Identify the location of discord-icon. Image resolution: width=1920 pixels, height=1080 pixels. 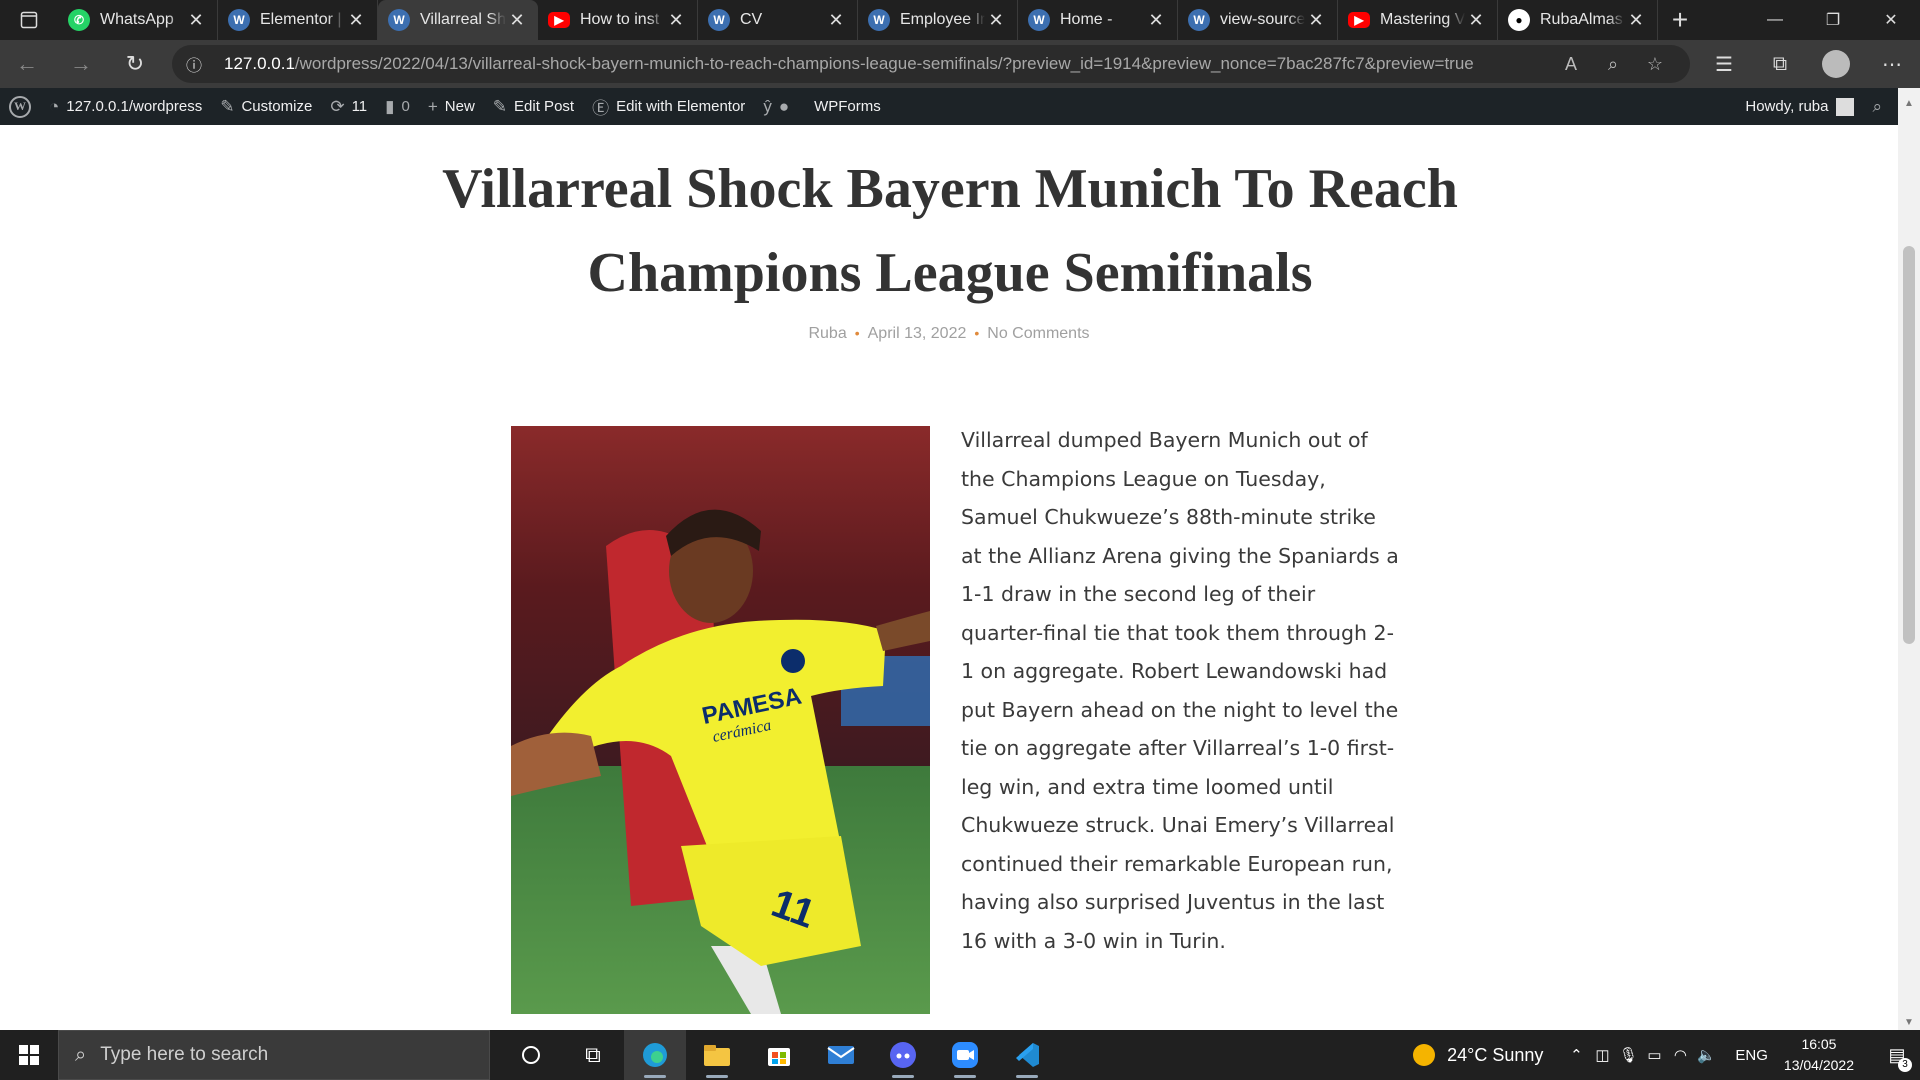
(903, 1055).